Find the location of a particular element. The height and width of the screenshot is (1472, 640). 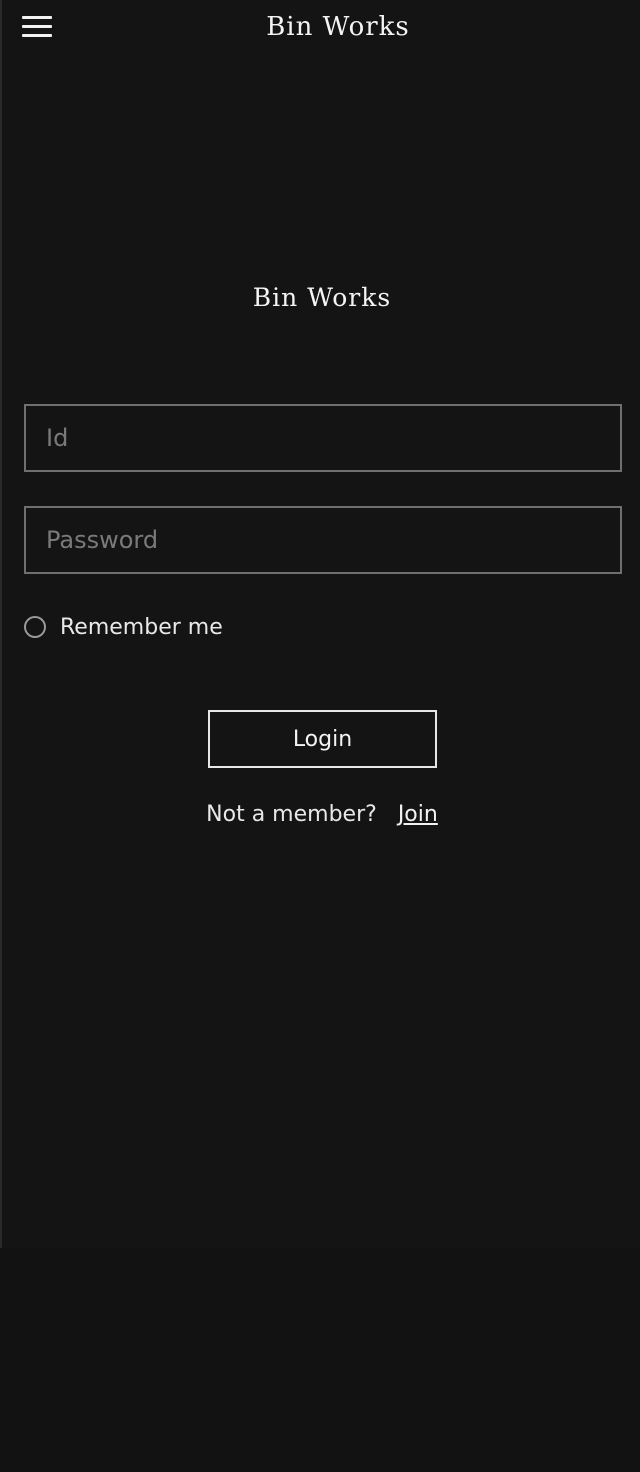

login-button: Login is located at coordinates (322, 739).